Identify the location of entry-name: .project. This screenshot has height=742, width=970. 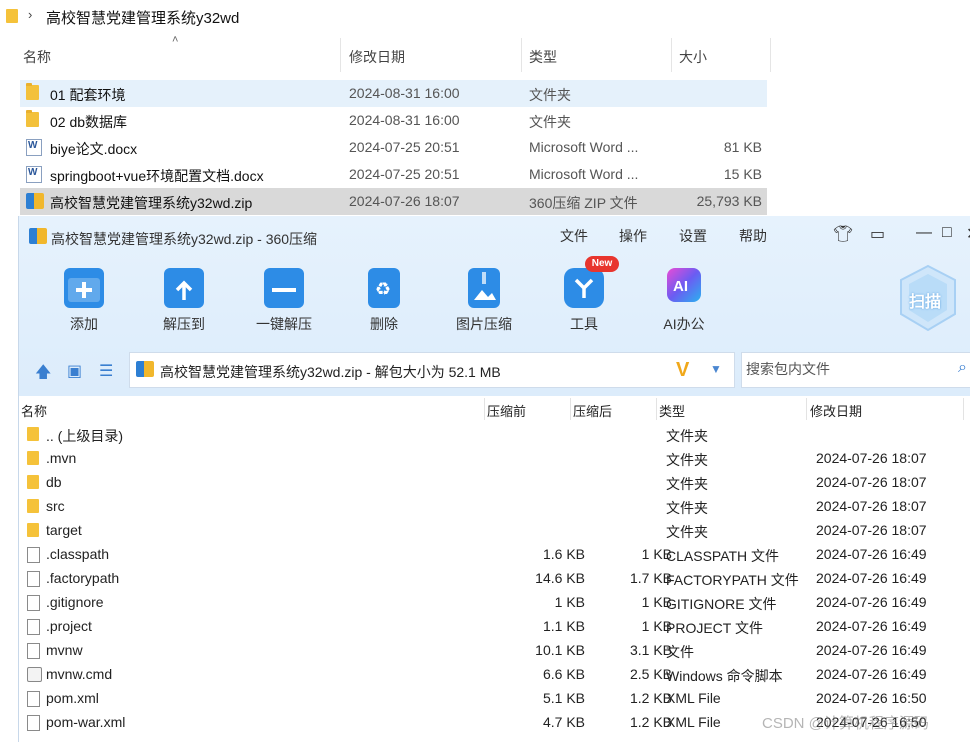
(69, 626).